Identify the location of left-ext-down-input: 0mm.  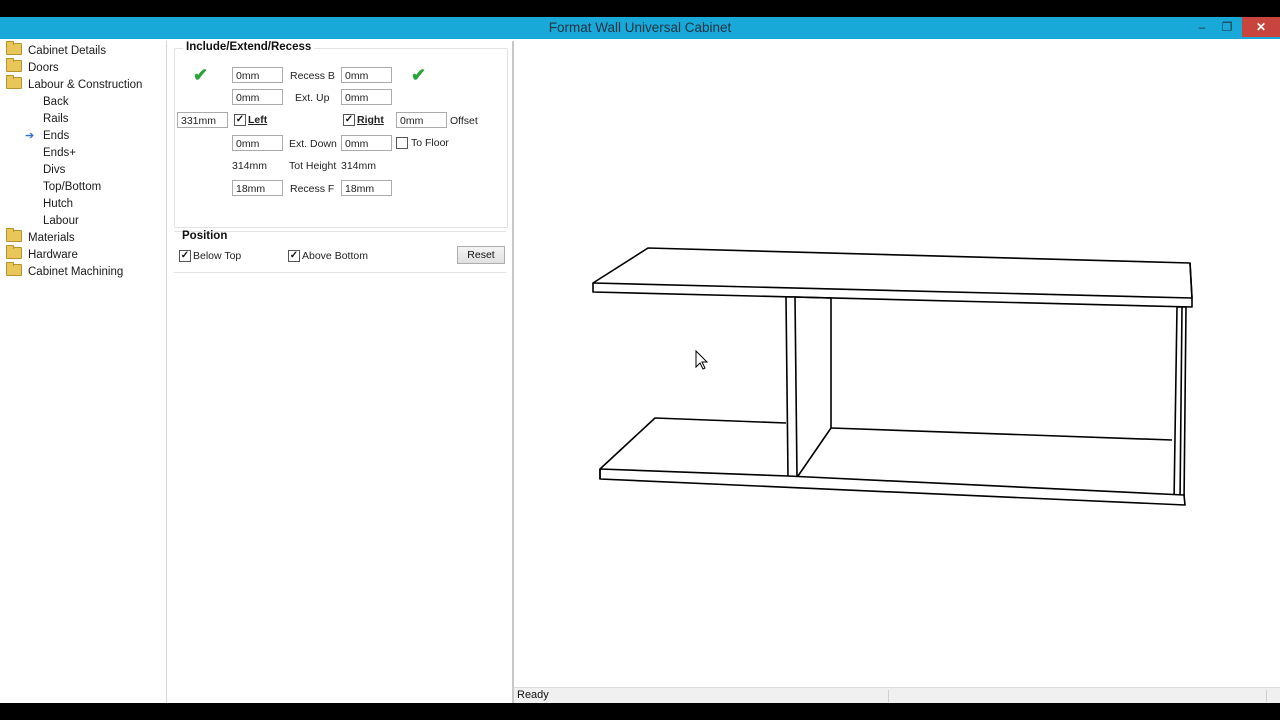
(257, 143).